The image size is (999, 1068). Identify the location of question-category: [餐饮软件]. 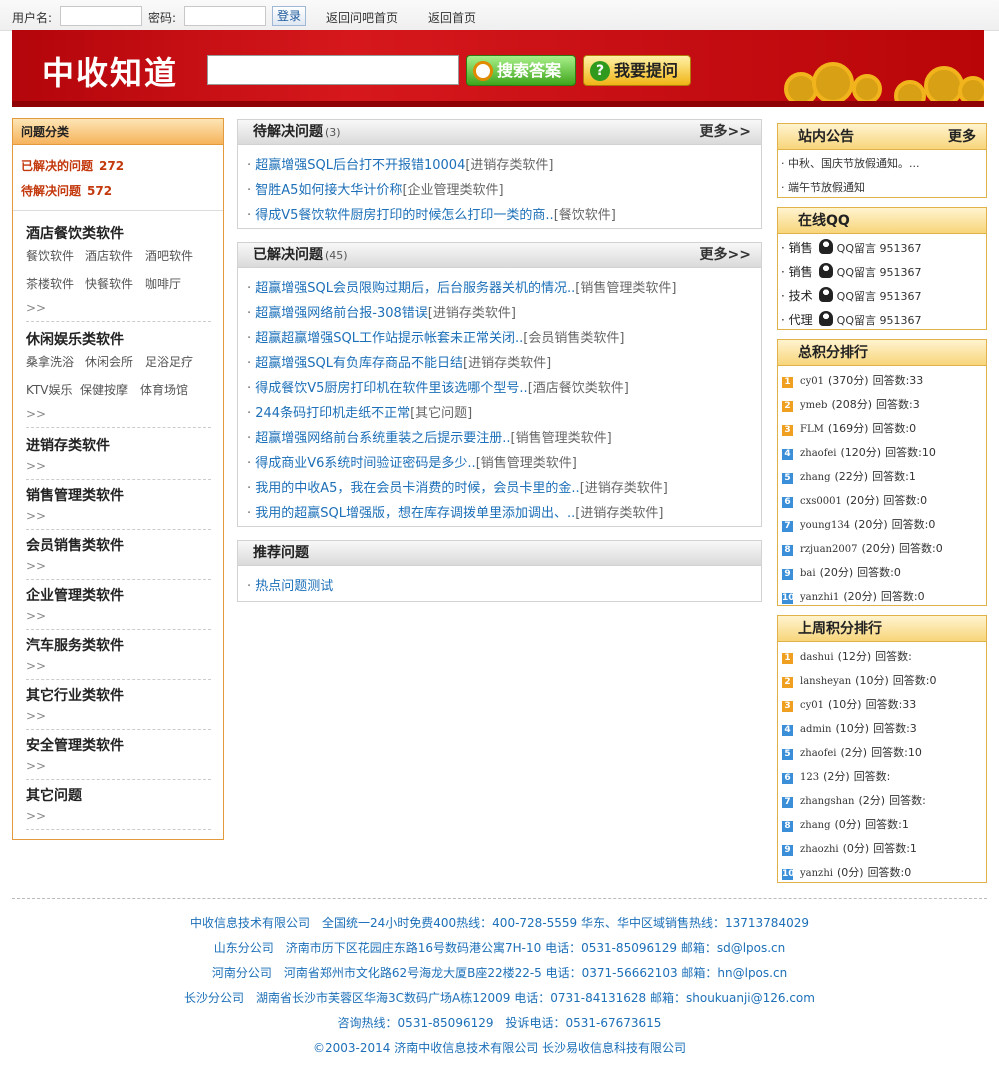
(585, 215).